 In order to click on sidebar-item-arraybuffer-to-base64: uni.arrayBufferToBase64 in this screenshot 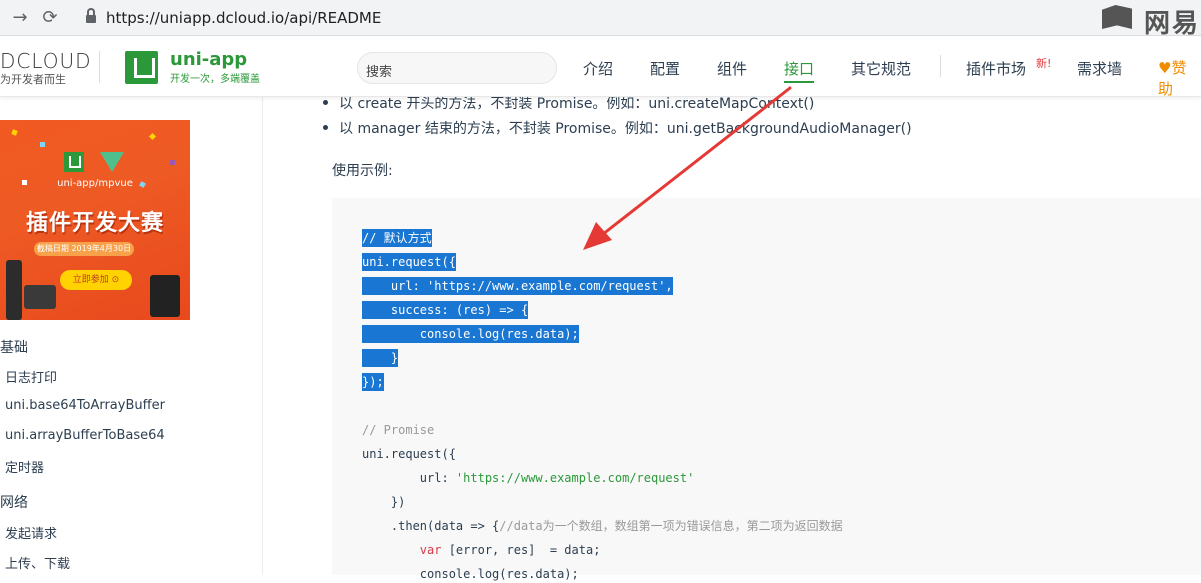, I will do `click(85, 435)`.